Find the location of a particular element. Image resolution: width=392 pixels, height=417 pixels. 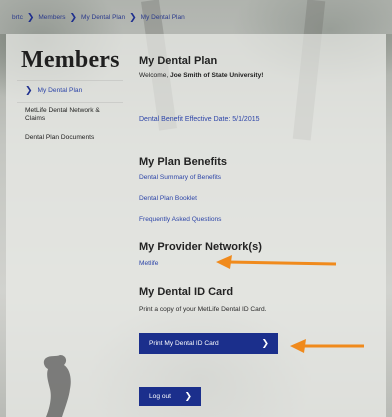

welcome-message: Welcome, Joe Smith of State University! is located at coordinates (201, 75).